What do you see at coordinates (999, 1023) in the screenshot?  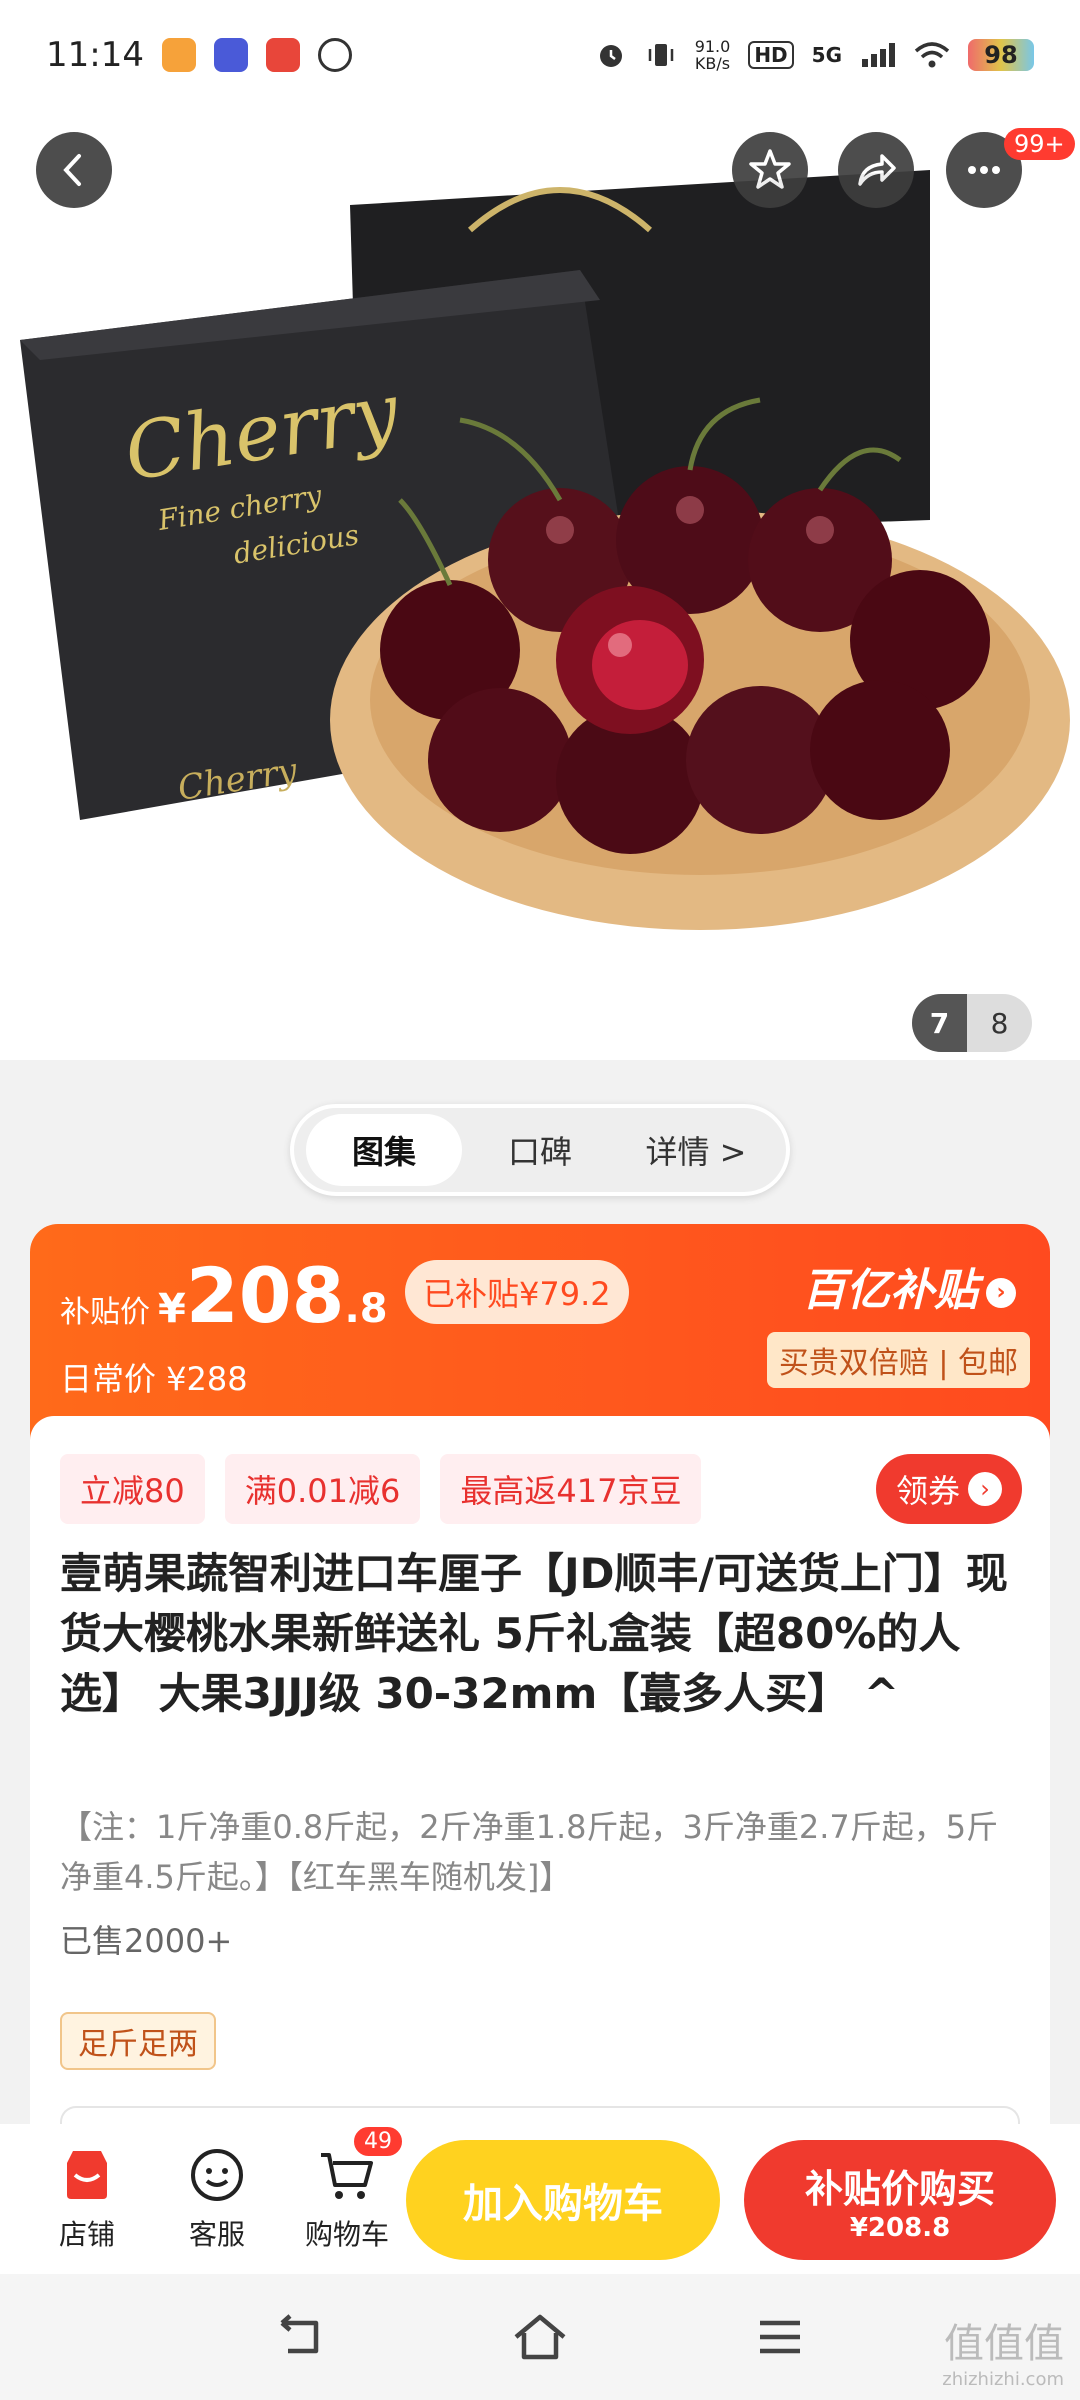 I see `image-counter-total: 8` at bounding box center [999, 1023].